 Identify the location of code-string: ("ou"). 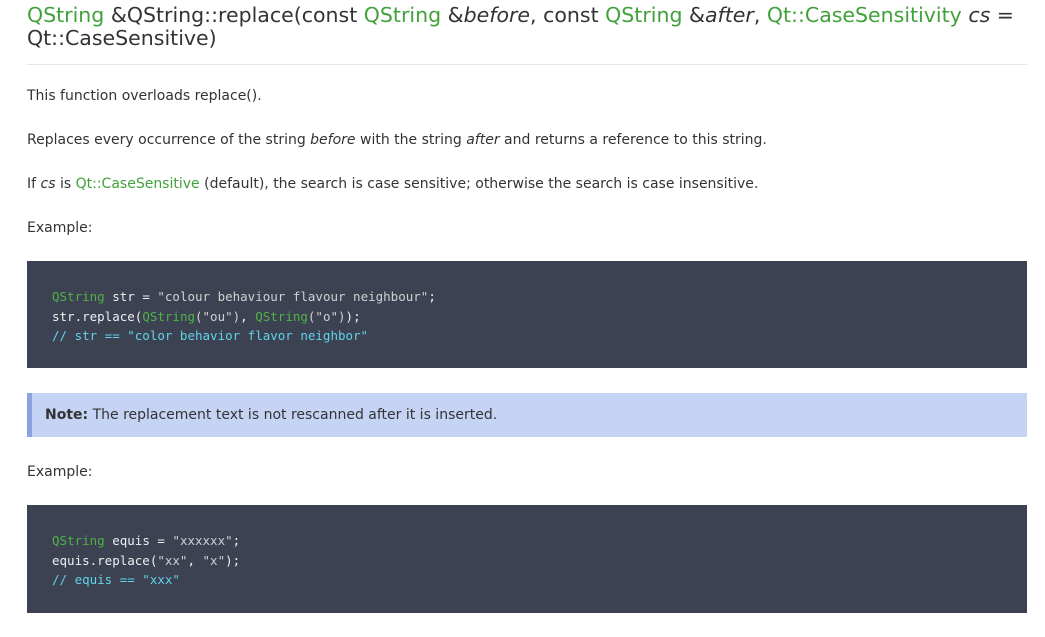
(218, 316).